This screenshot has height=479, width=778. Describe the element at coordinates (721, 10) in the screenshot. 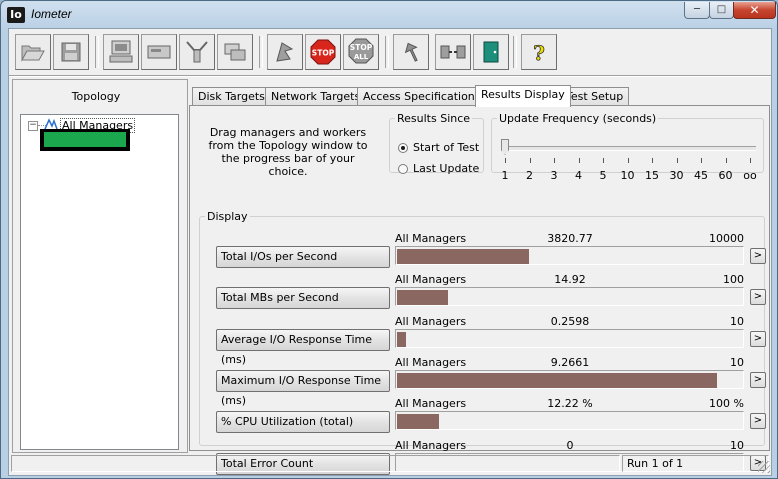

I see `maximize-button: □` at that location.